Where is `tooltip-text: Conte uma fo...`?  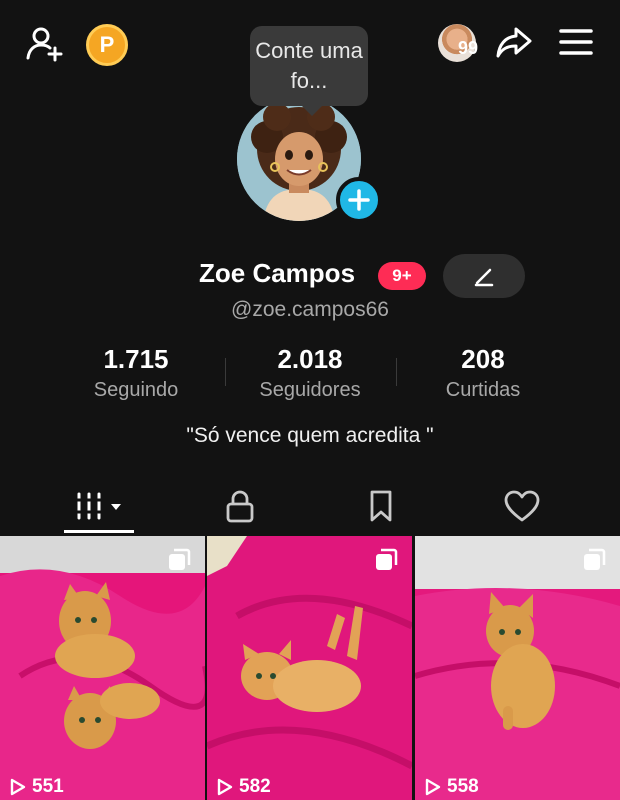
tooltip-text: Conte uma fo... is located at coordinates (309, 65).